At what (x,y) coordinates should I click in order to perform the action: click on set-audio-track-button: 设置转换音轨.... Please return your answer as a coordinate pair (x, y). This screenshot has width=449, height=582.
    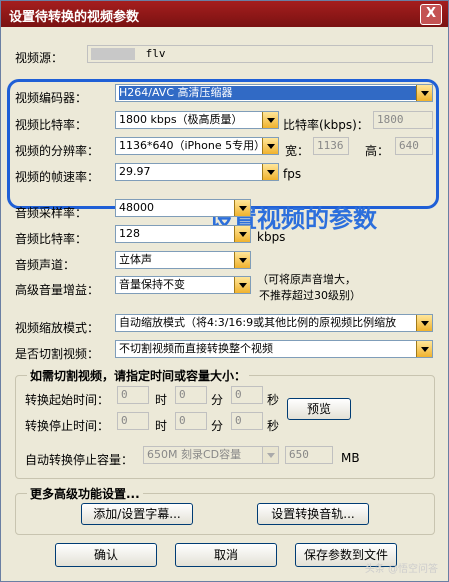
    Looking at the image, I should click on (313, 514).